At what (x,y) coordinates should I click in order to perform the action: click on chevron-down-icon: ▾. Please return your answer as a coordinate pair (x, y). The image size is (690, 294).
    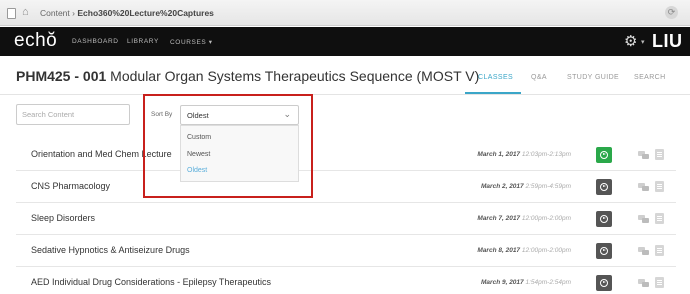
    Looking at the image, I should click on (643, 42).